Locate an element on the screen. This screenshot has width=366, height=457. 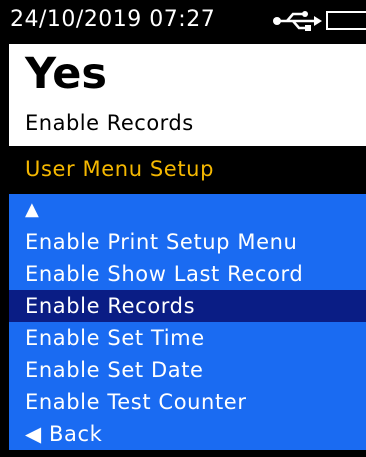
status-bar: 24/10/2019 07:27 is located at coordinates (183, 20).